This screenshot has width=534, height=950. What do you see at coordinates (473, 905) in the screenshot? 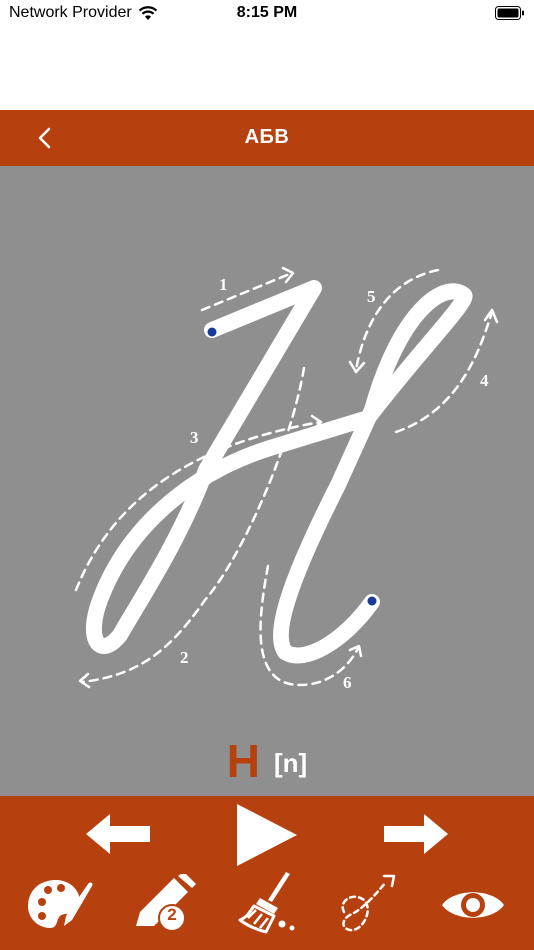
I see `eye-icon` at bounding box center [473, 905].